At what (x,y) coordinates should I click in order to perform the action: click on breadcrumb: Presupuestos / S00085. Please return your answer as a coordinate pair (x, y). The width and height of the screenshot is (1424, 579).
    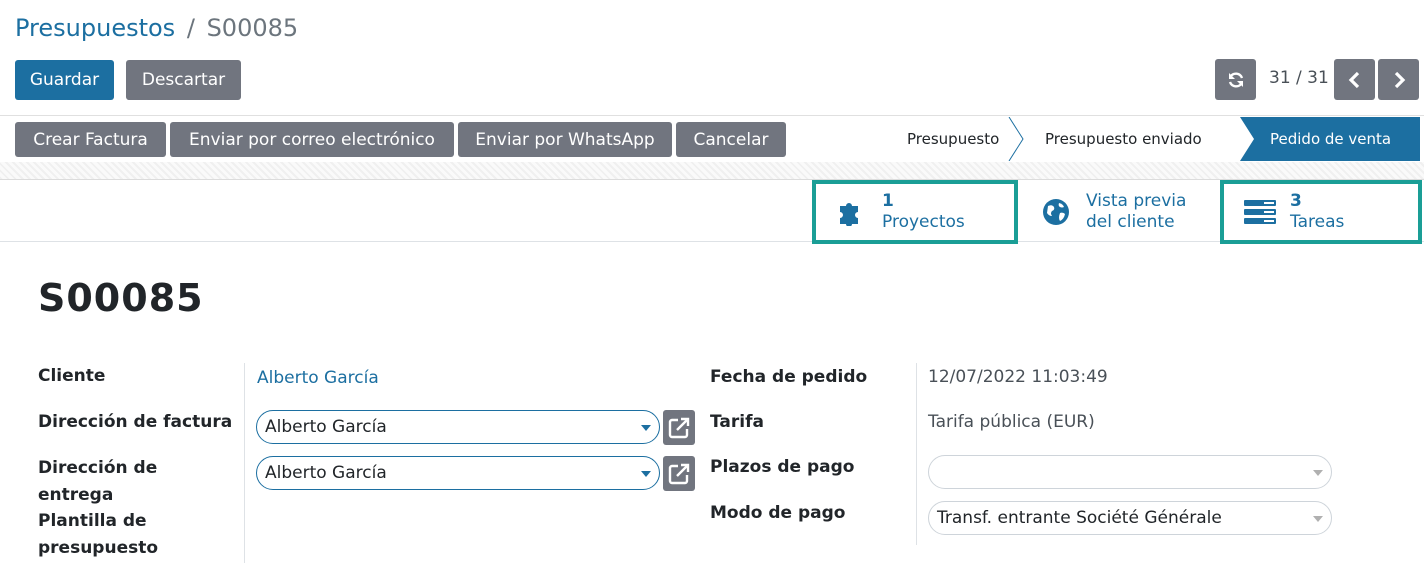
    Looking at the image, I should click on (156, 28).